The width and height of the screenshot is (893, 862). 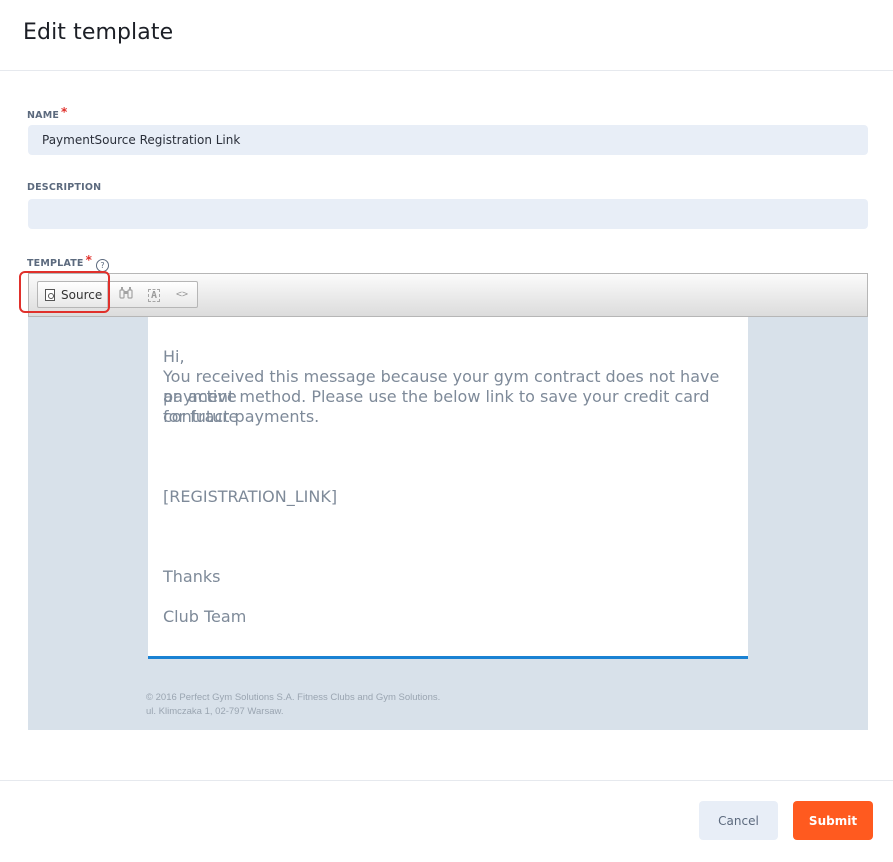 I want to click on editor-toolbar: Source A <>, so click(x=448, y=295).